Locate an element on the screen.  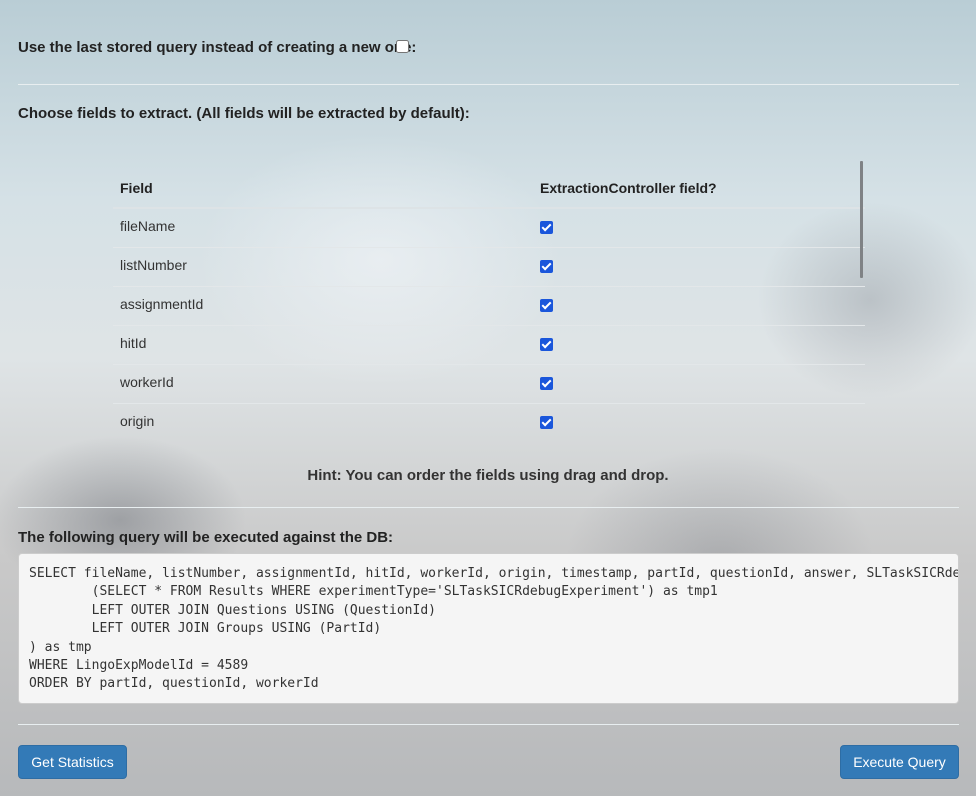
table-header-row: Field ExtractionController field? is located at coordinates (489, 183).